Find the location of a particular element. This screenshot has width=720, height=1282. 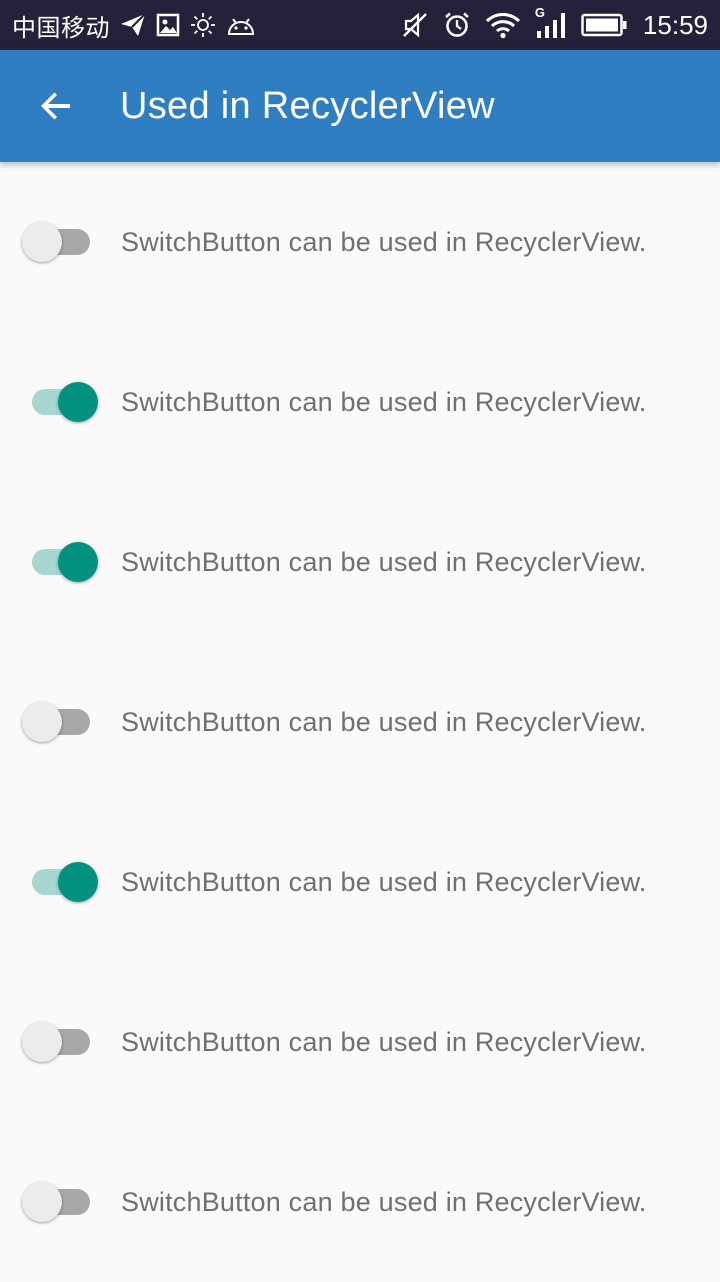

mute-icon is located at coordinates (415, 25).